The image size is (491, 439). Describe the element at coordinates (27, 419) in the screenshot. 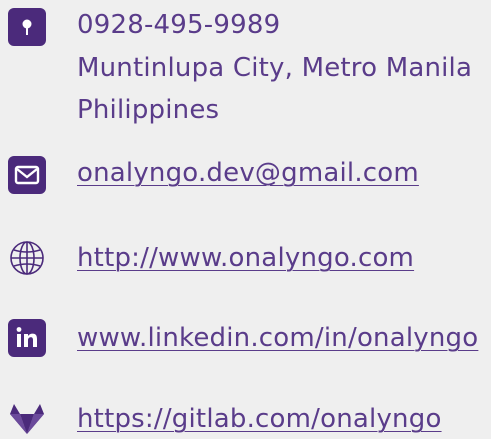

I see `gitlab-icon` at that location.